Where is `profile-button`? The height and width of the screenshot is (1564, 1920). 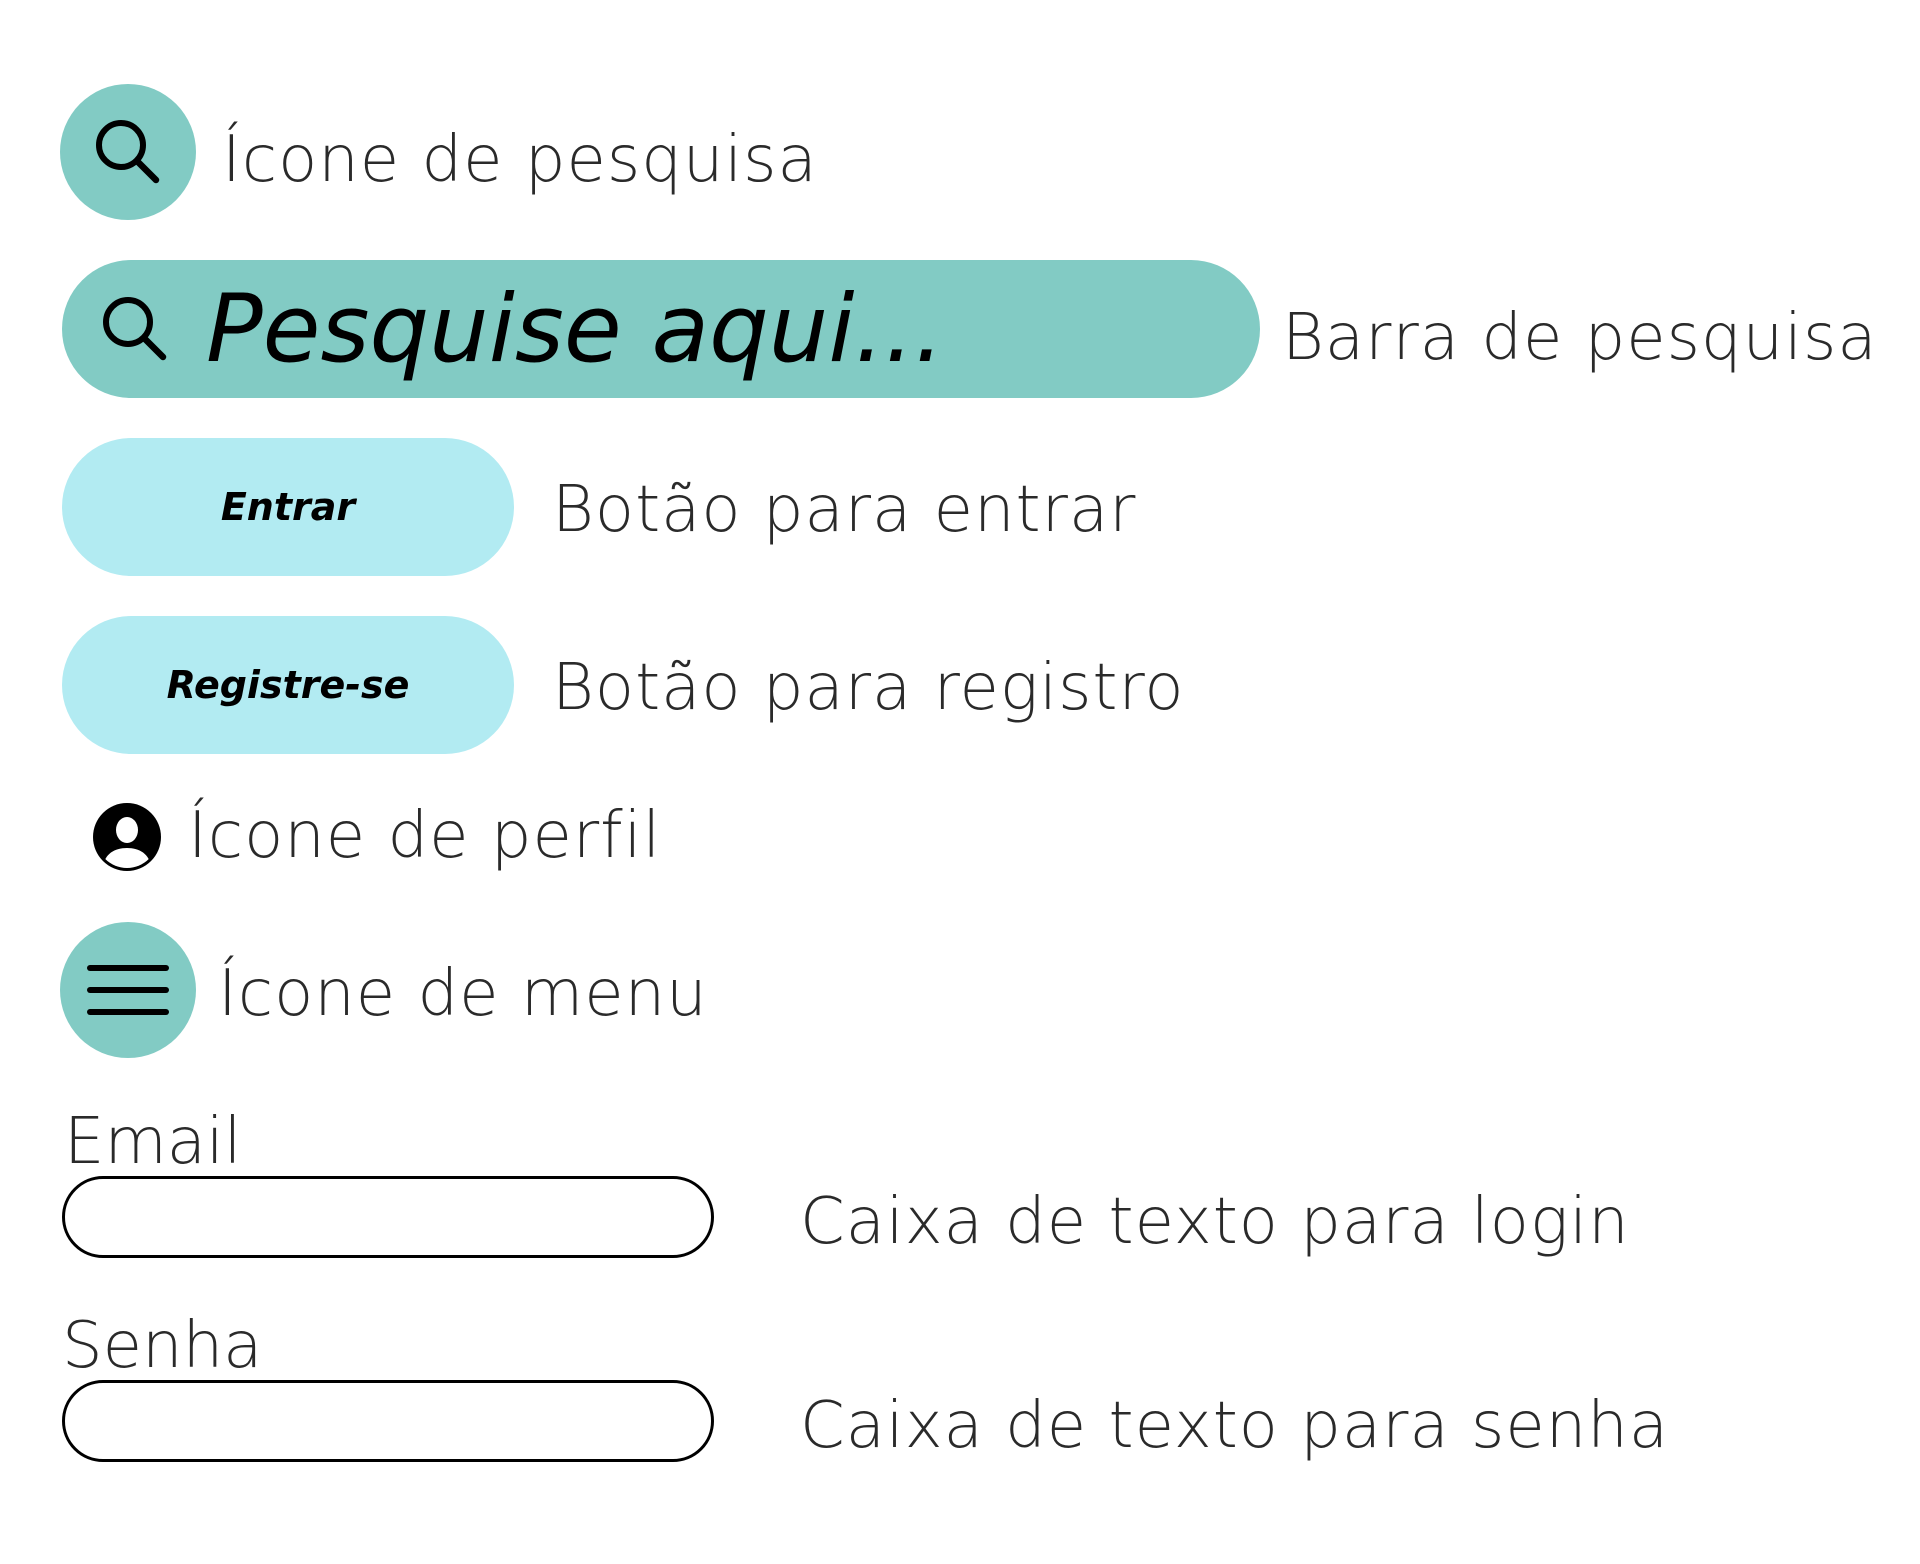
profile-button is located at coordinates (127, 837).